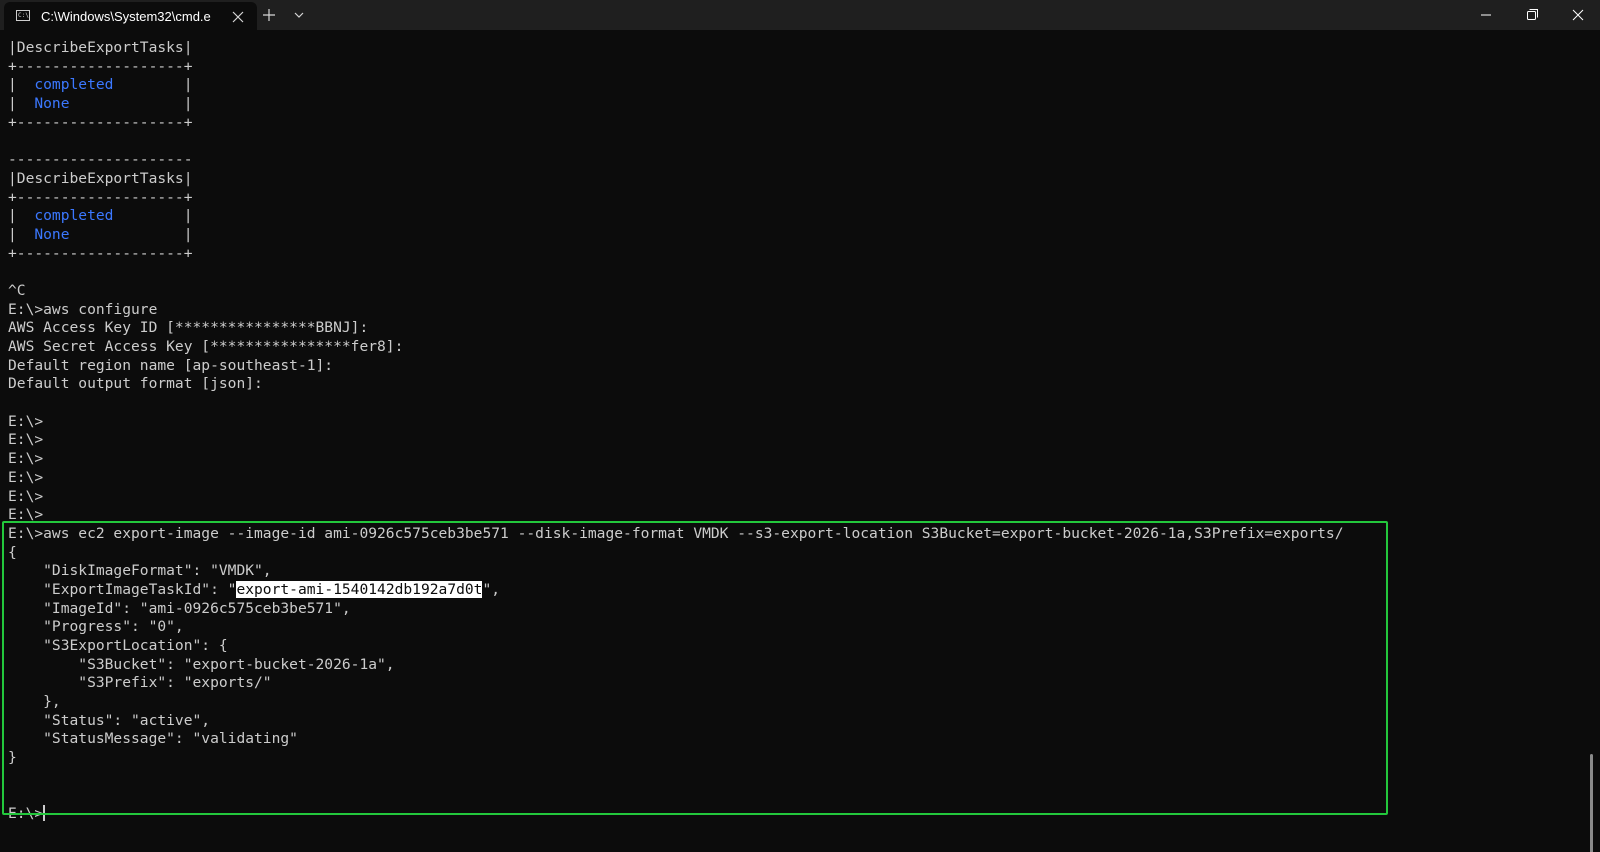 This screenshot has height=852, width=1600. I want to click on terminal-line: Default region name [ap-southeast-1]:, so click(676, 366).